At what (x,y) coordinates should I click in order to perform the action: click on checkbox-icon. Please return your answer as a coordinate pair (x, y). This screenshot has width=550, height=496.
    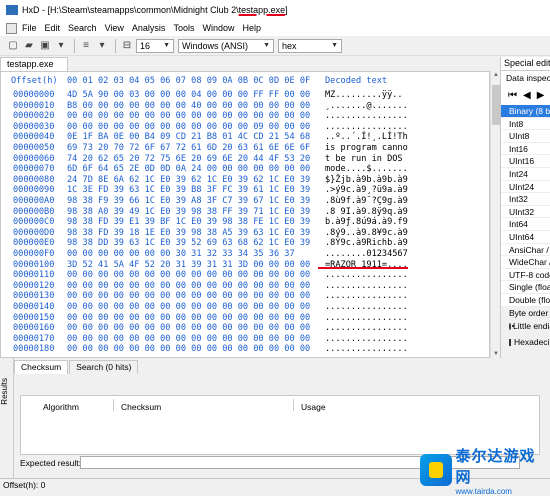
    Looking at the image, I should click on (510, 342).